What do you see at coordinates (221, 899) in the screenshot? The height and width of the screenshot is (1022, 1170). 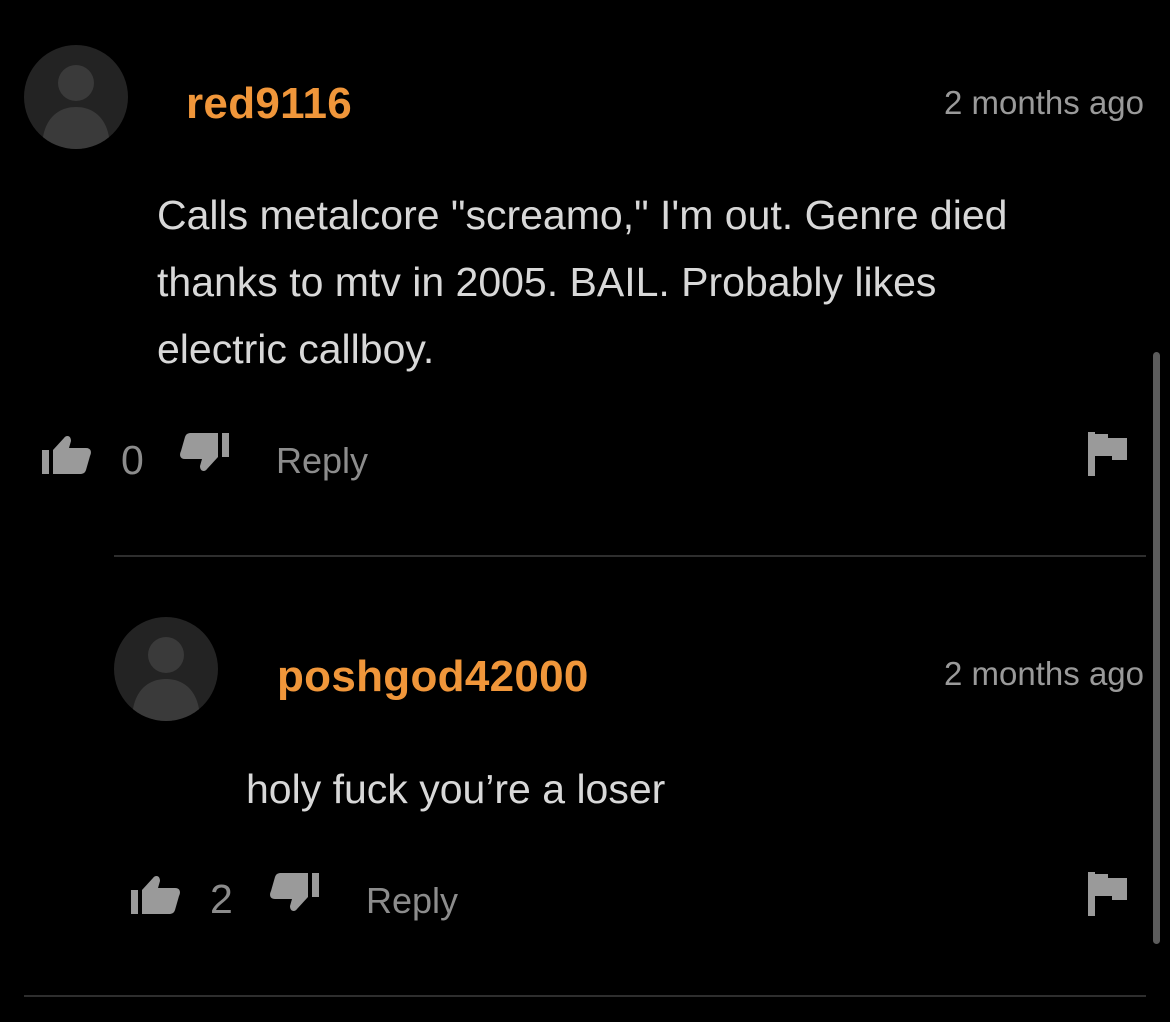 I see `vote-count: 2` at bounding box center [221, 899].